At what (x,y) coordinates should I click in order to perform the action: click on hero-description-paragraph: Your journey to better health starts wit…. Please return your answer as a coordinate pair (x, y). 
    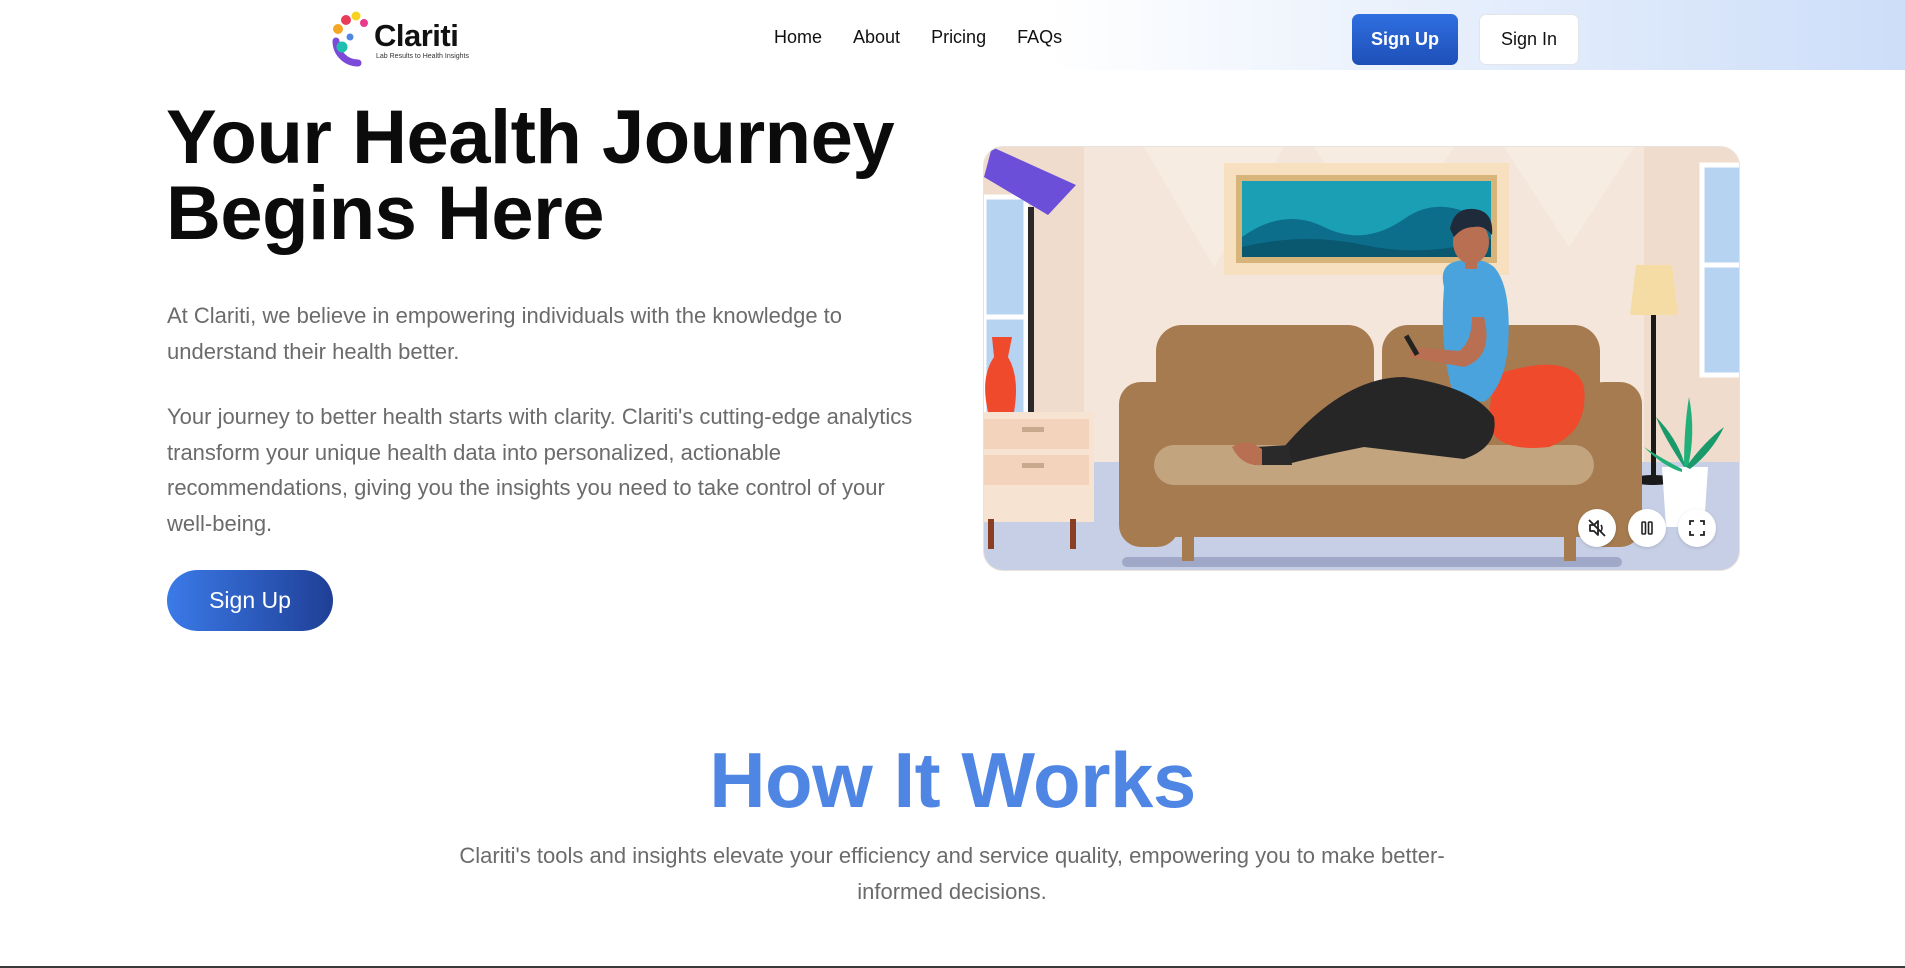
    Looking at the image, I should click on (540, 470).